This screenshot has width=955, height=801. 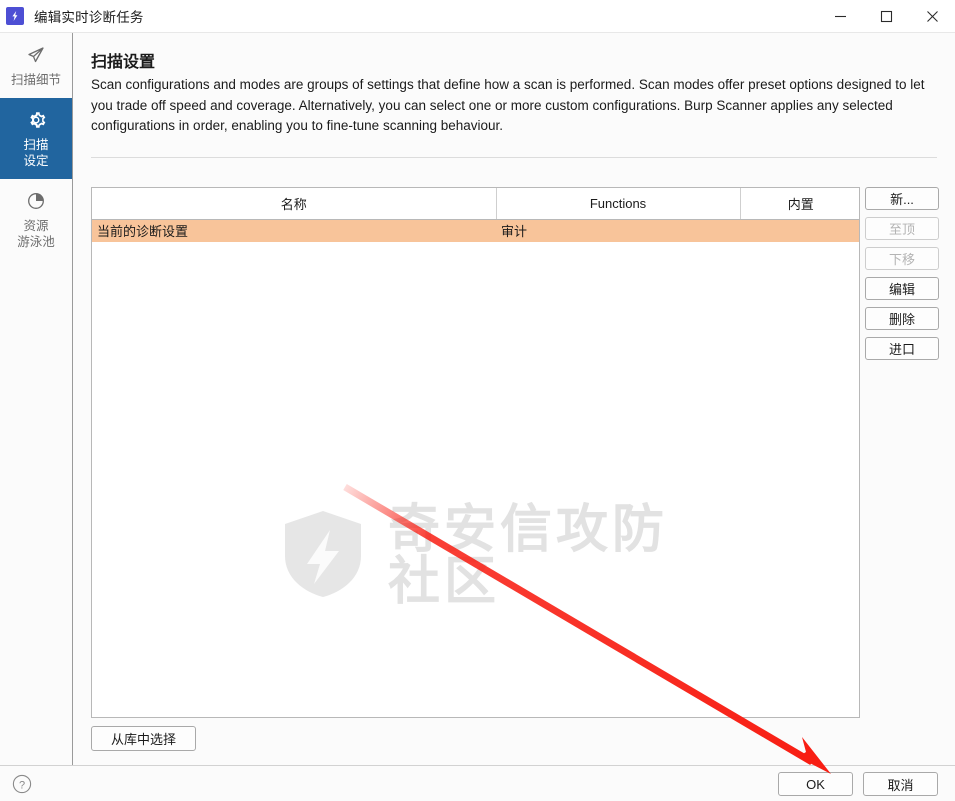 What do you see at coordinates (15, 16) in the screenshot?
I see `lightning-bolt-icon` at bounding box center [15, 16].